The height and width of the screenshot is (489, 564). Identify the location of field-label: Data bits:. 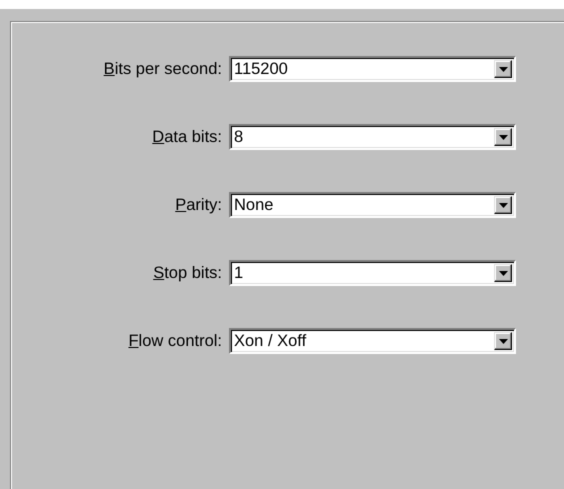
(186, 137).